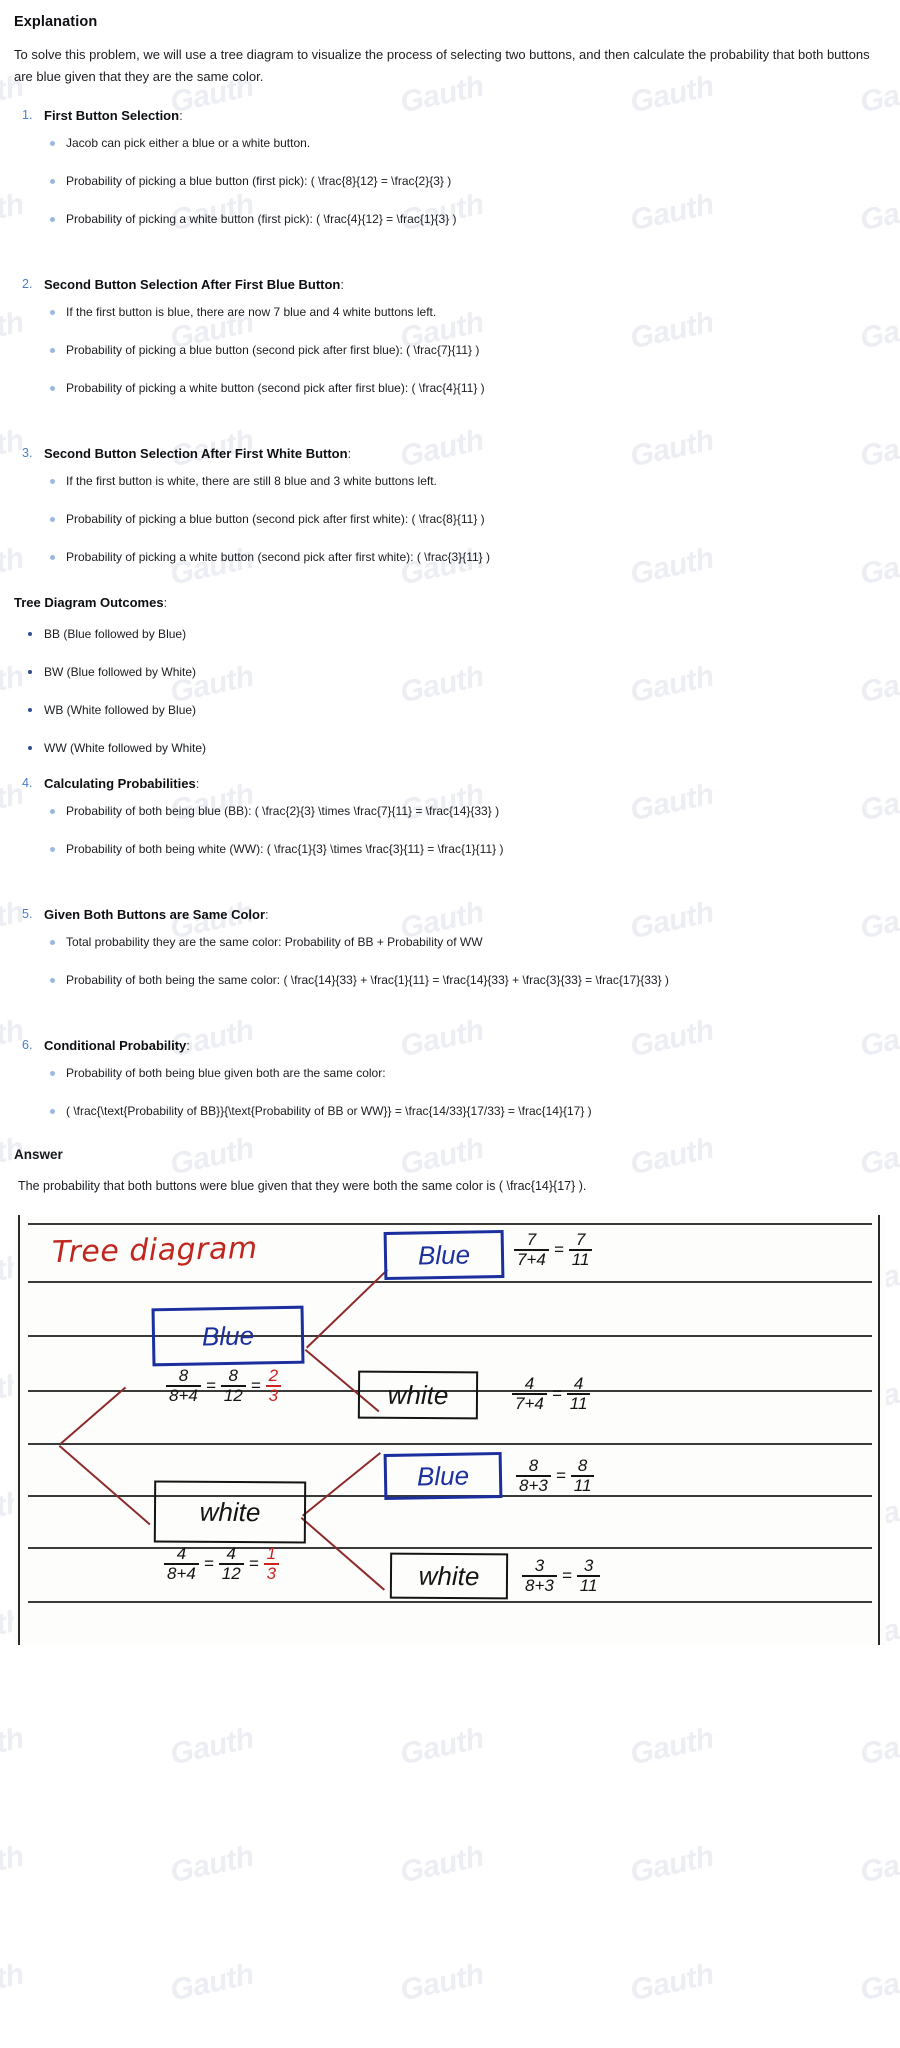 Image resolution: width=900 pixels, height=2048 pixels. I want to click on step-3-number: 3., so click(27, 453).